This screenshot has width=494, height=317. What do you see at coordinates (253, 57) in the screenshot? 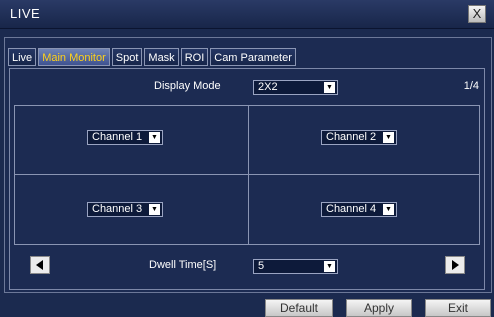
I see `tab-cam-parameter: Cam Parameter` at bounding box center [253, 57].